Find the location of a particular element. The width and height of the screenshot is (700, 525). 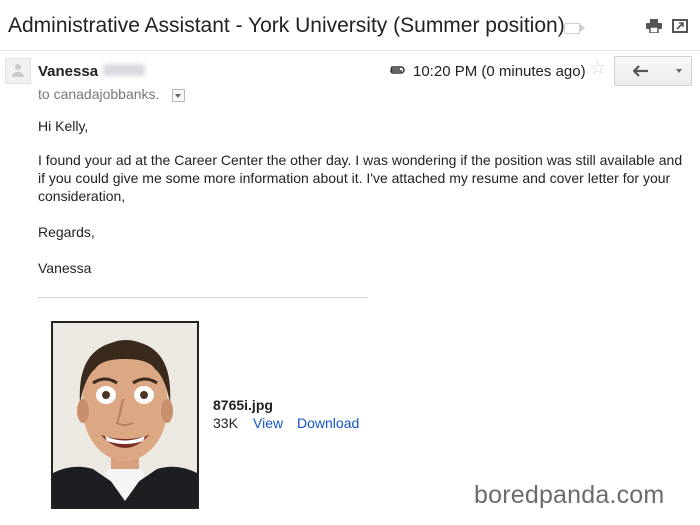

attachment-file-size: 33K is located at coordinates (225, 423).